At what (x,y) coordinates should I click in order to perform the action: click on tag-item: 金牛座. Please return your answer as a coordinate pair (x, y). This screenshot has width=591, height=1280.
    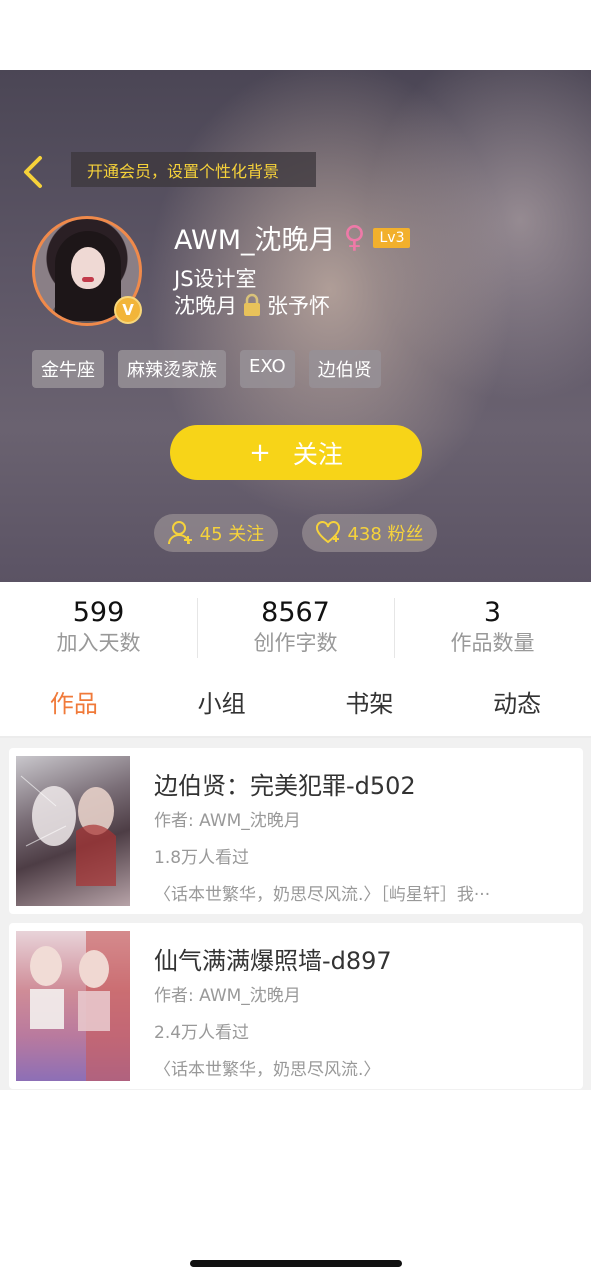
    Looking at the image, I should click on (68, 369).